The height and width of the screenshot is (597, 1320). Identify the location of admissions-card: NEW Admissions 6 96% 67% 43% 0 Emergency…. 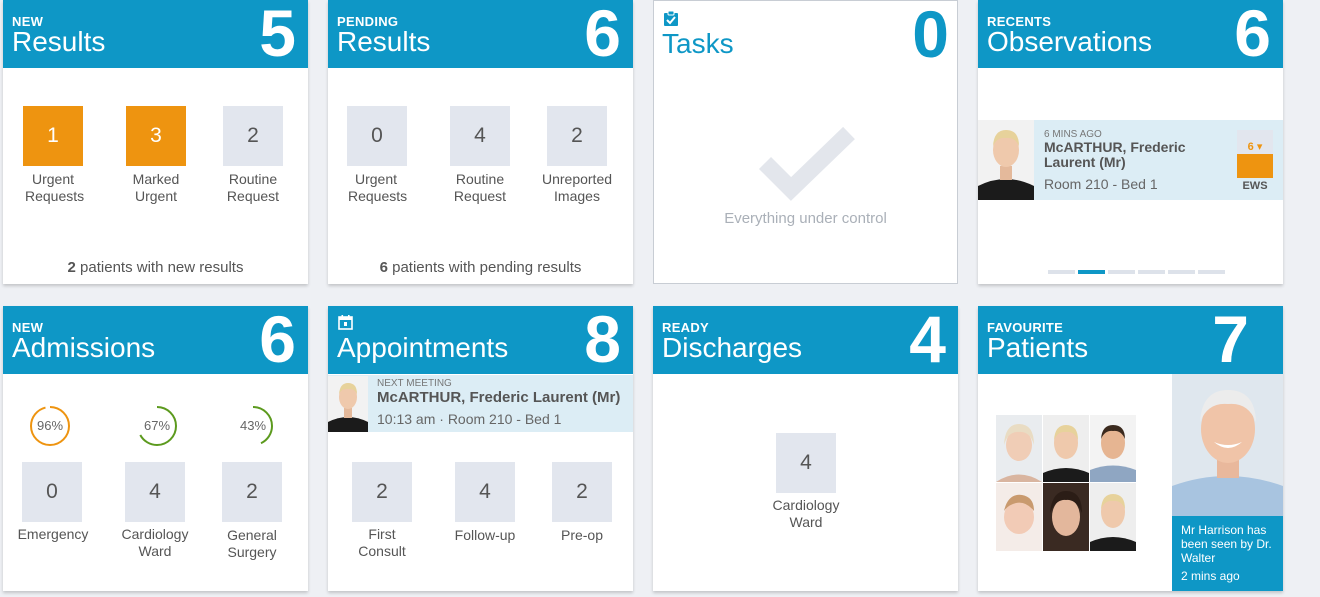
(155, 448).